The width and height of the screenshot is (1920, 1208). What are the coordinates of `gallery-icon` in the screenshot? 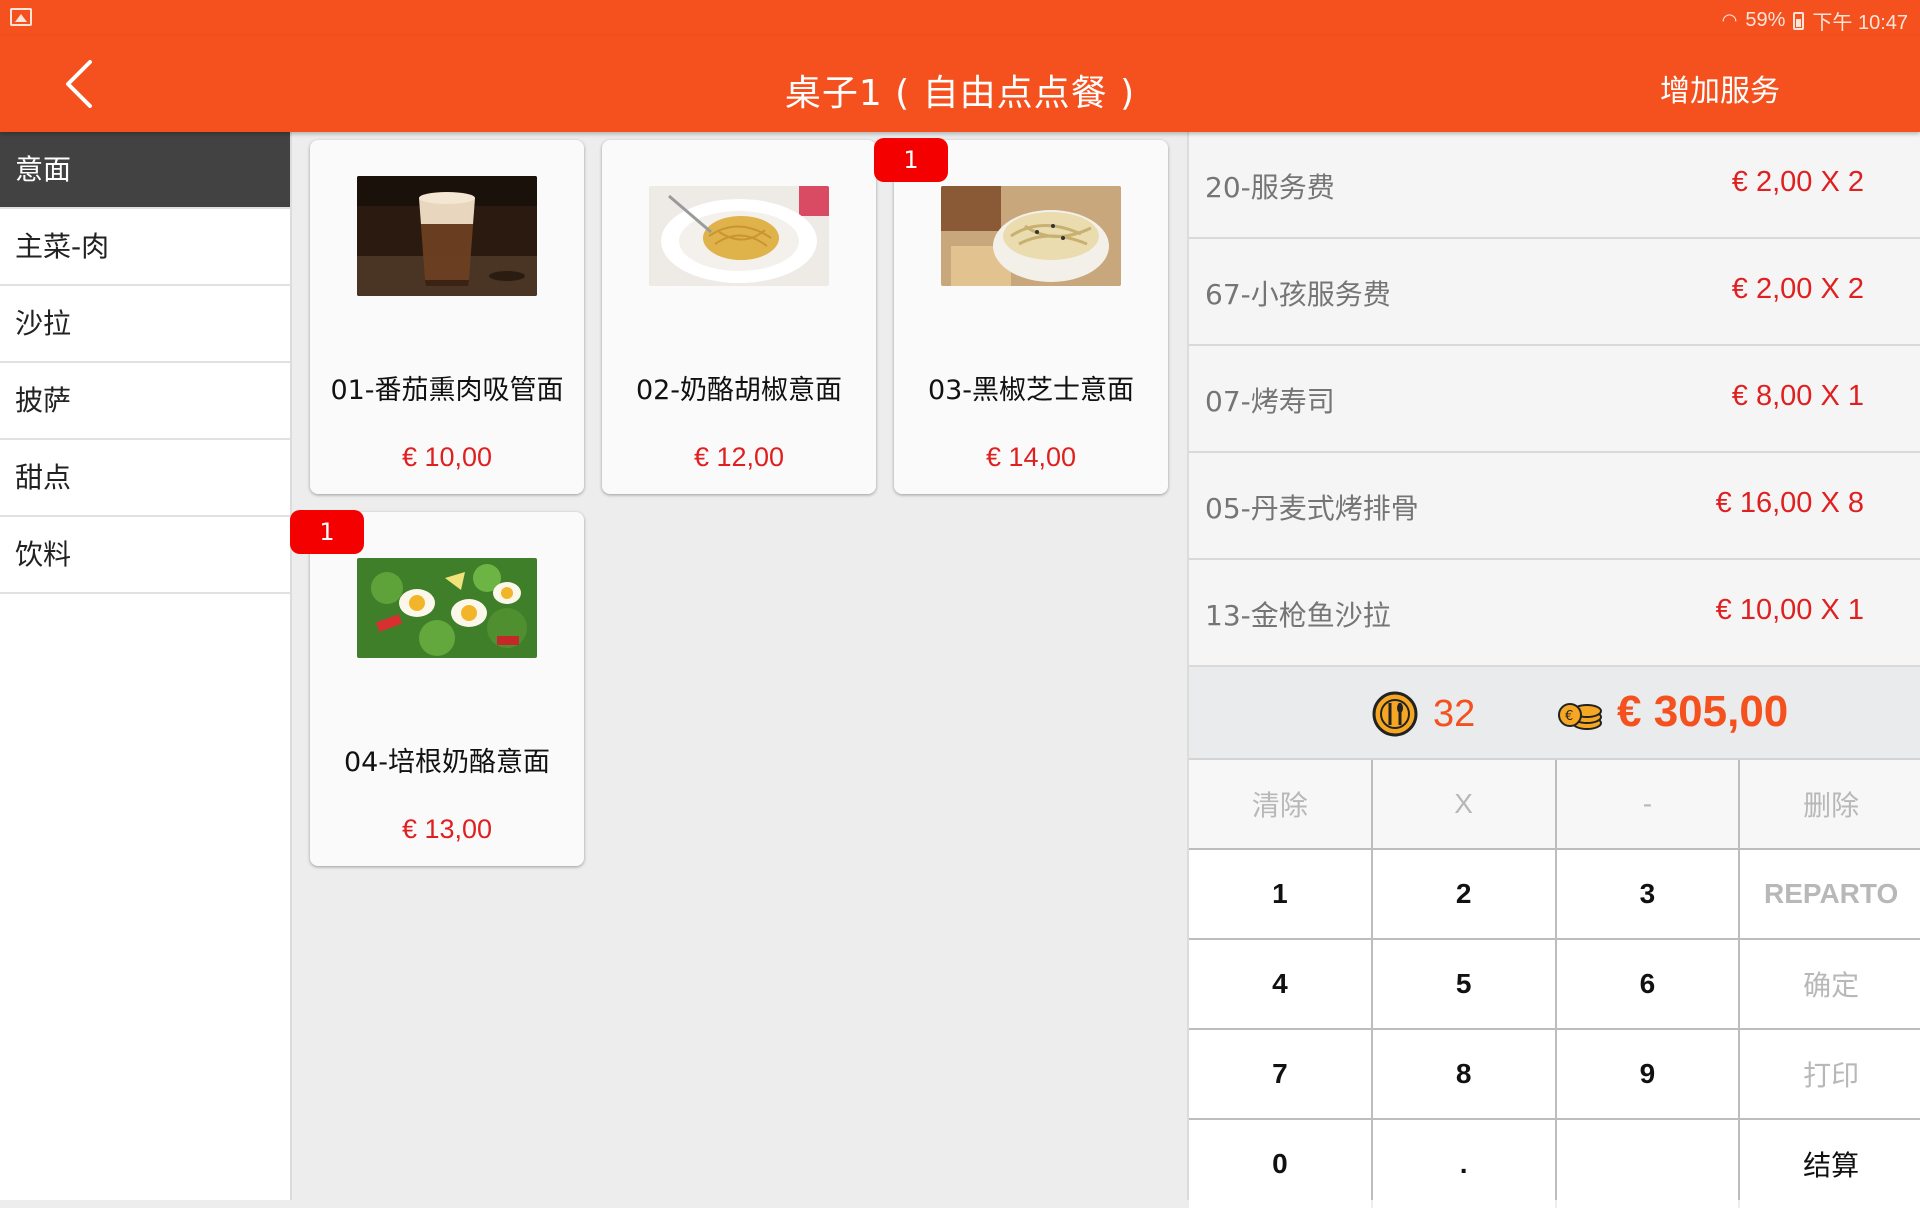 It's located at (21, 17).